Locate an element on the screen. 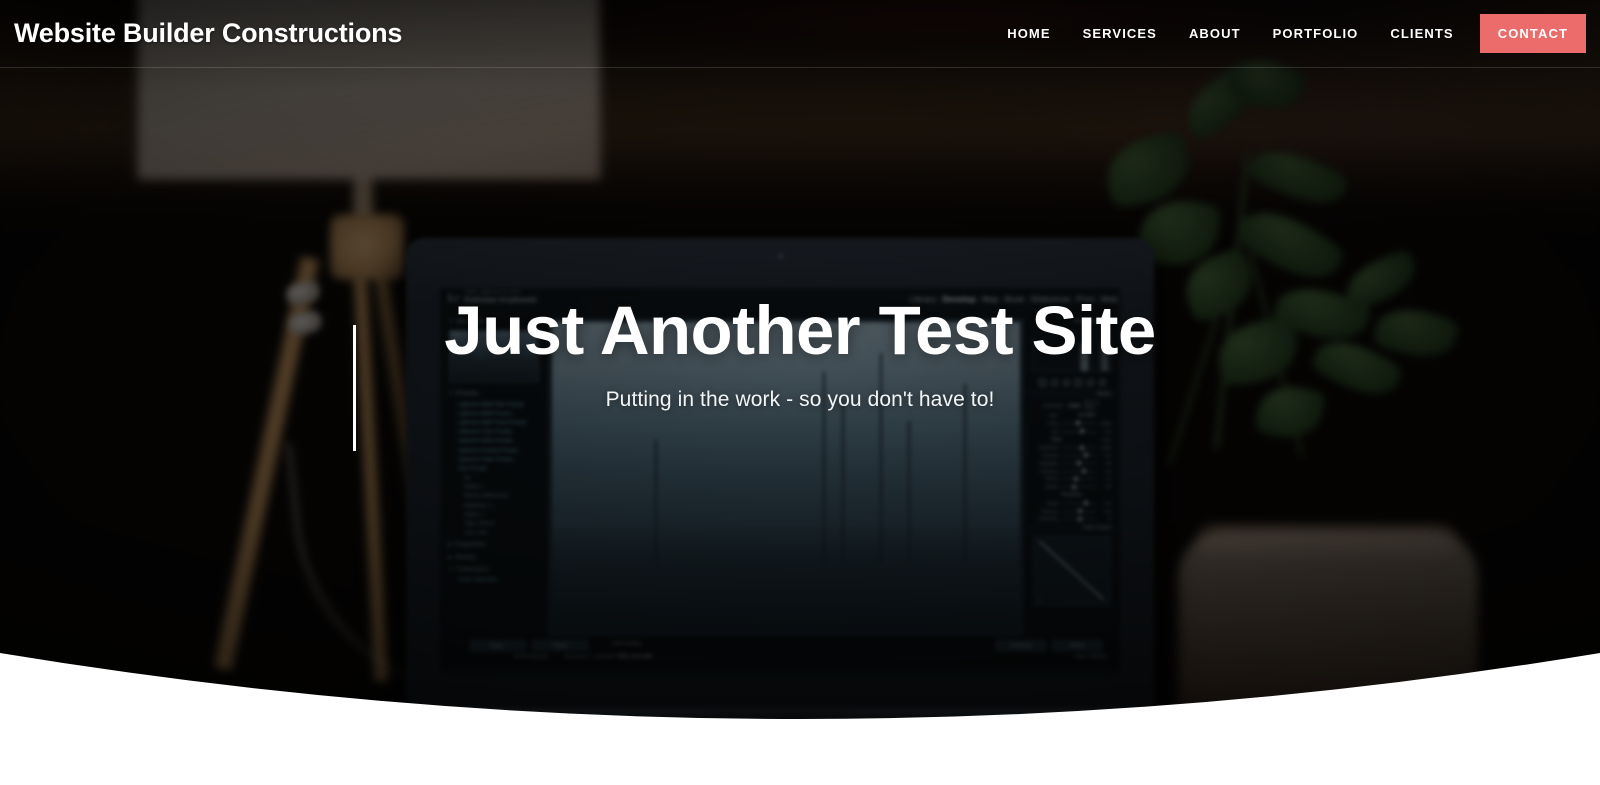 The image size is (1600, 785). nav-item-portfolio: PORTFOLIO is located at coordinates (1316, 33).